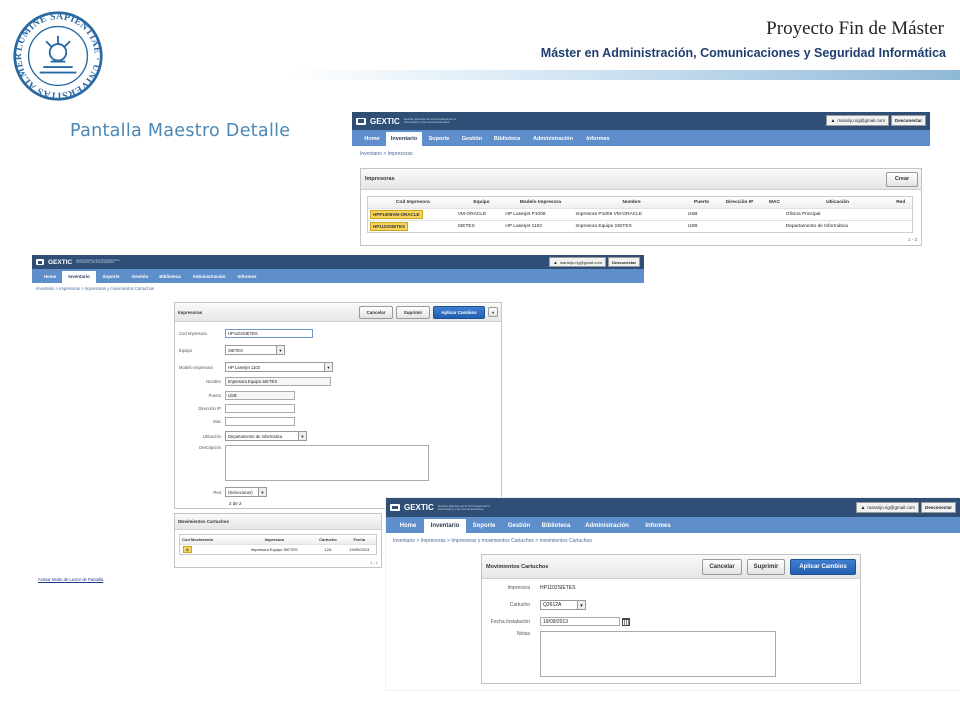 This screenshot has width=960, height=720. Describe the element at coordinates (278, 381) in the screenshot. I see `nombre-input: Impresora Equipo SIETES` at that location.